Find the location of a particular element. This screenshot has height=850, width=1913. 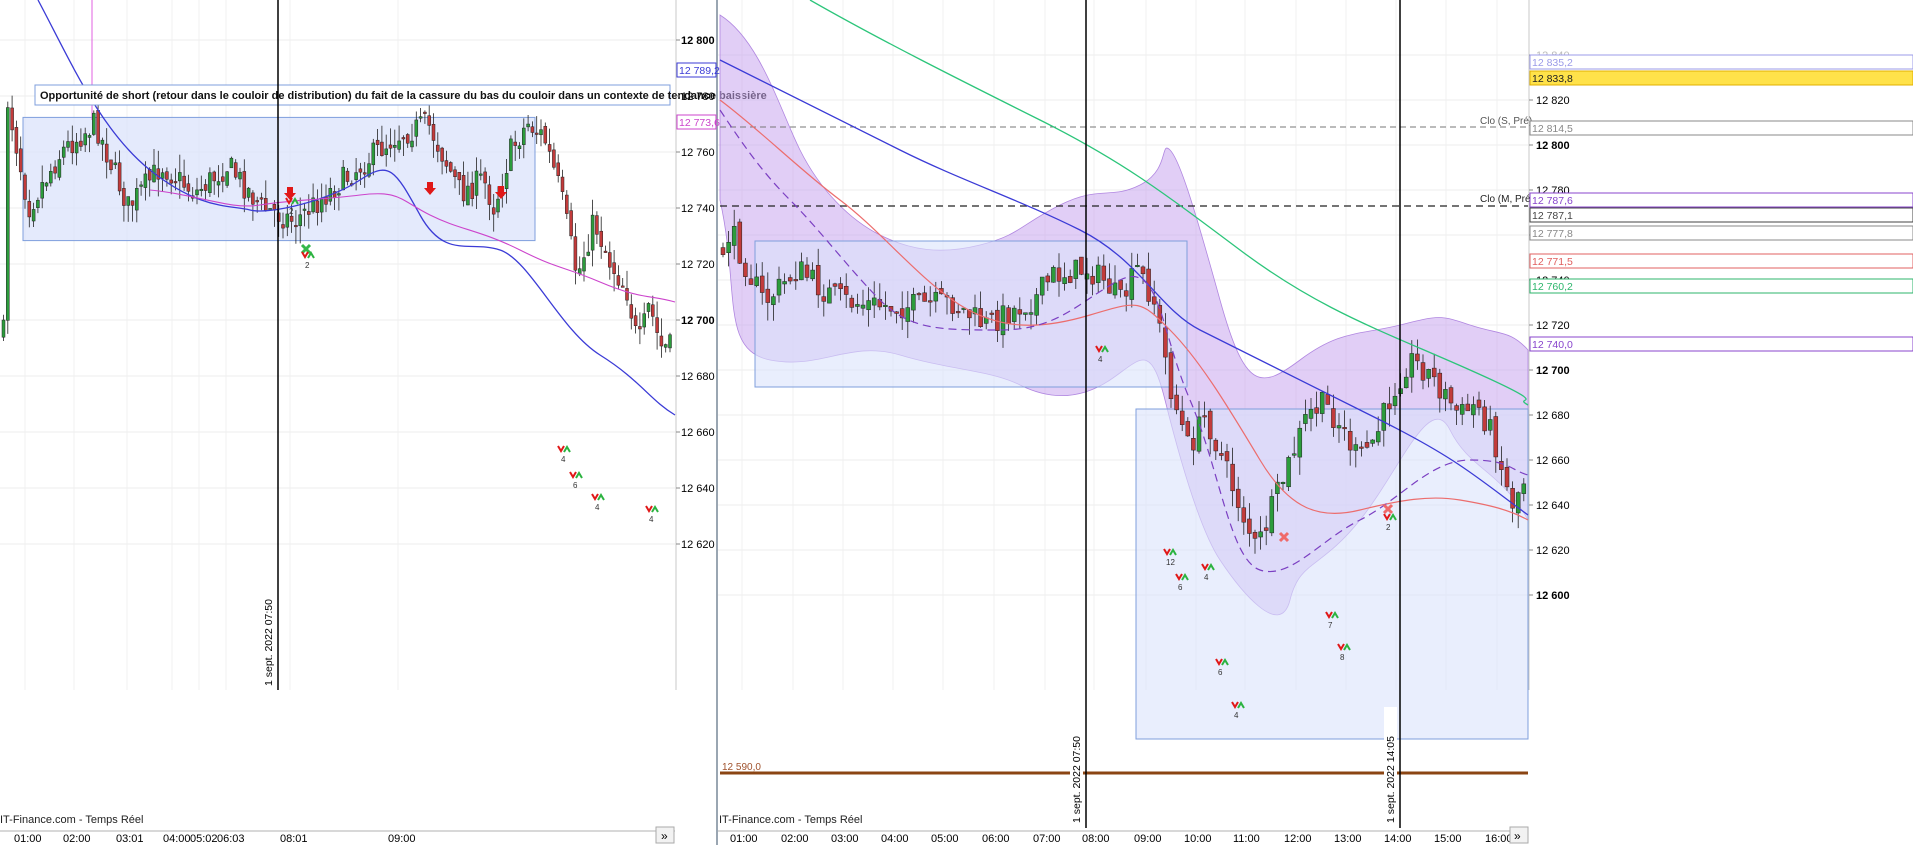

event-label-text: 1 sept. 2022 07:50 is located at coordinates (269, 642).